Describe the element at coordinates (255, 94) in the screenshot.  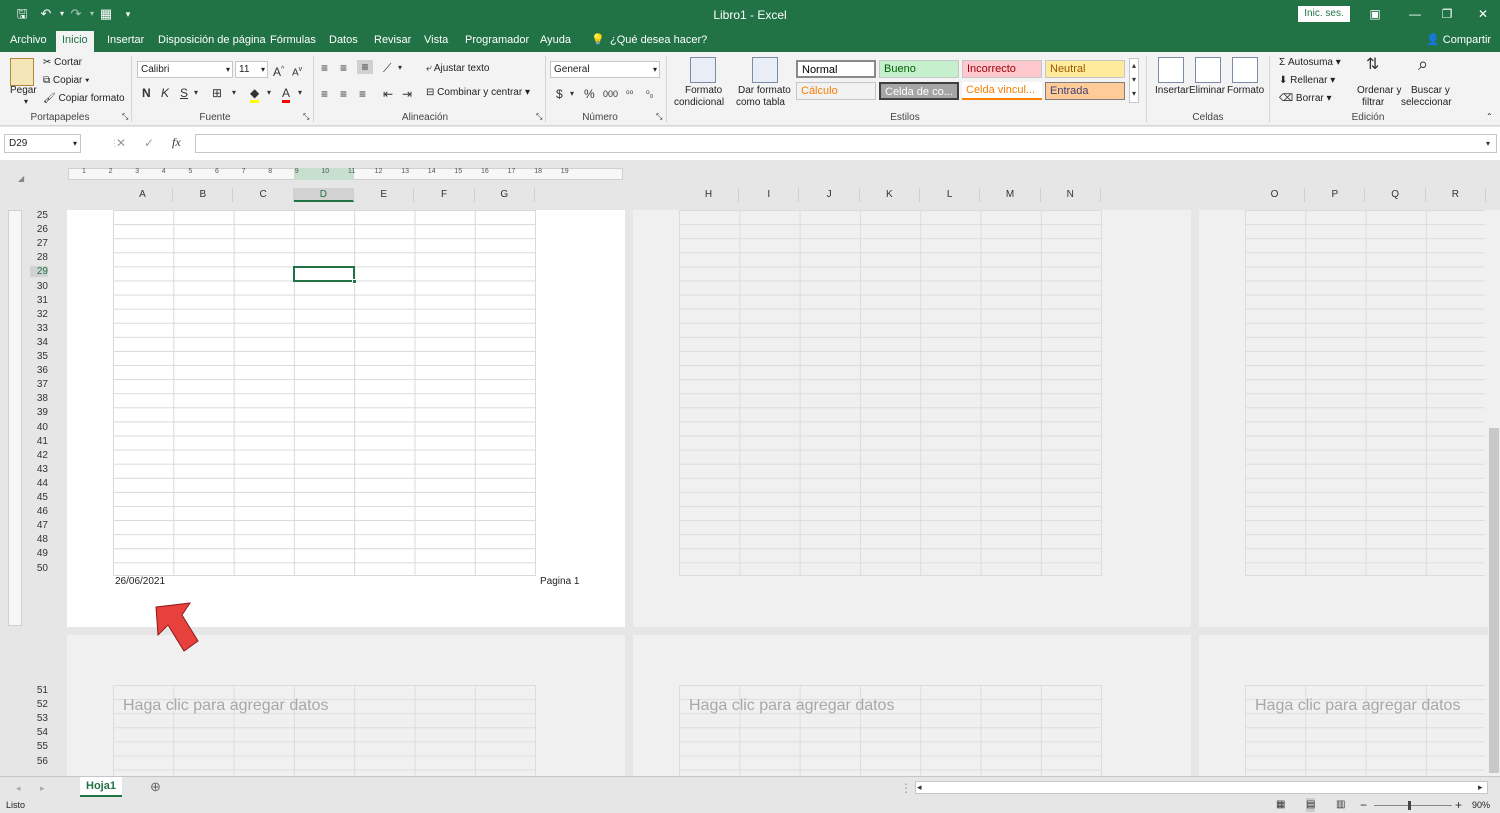
I see `fill-color-icon: ◆` at that location.